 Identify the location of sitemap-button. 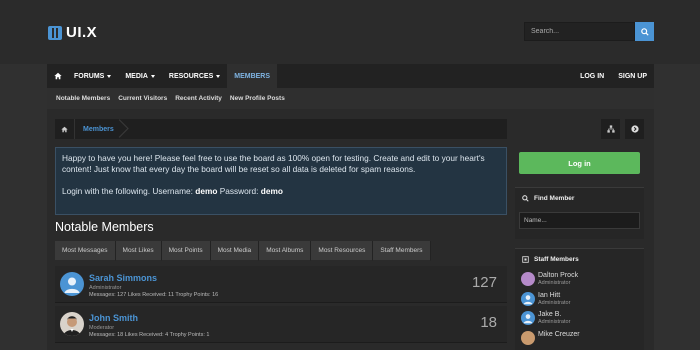
(610, 129).